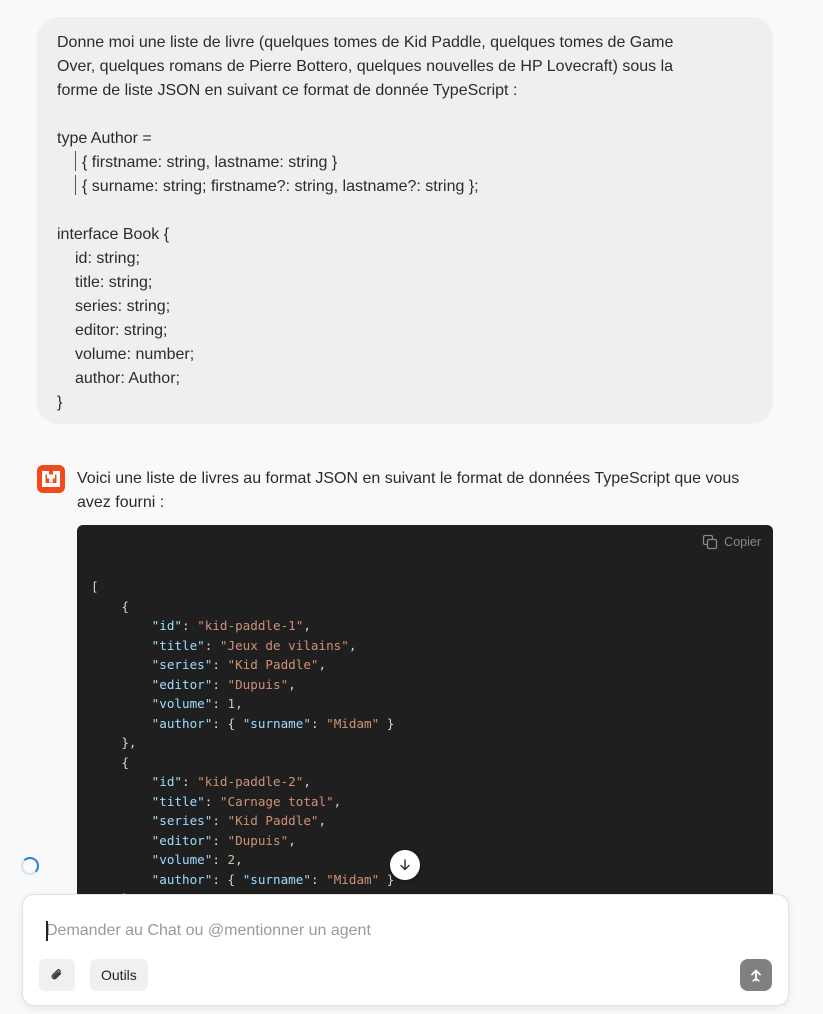 The width and height of the screenshot is (823, 1014). Describe the element at coordinates (104, 138) in the screenshot. I see `user-message-line: type Author =` at that location.